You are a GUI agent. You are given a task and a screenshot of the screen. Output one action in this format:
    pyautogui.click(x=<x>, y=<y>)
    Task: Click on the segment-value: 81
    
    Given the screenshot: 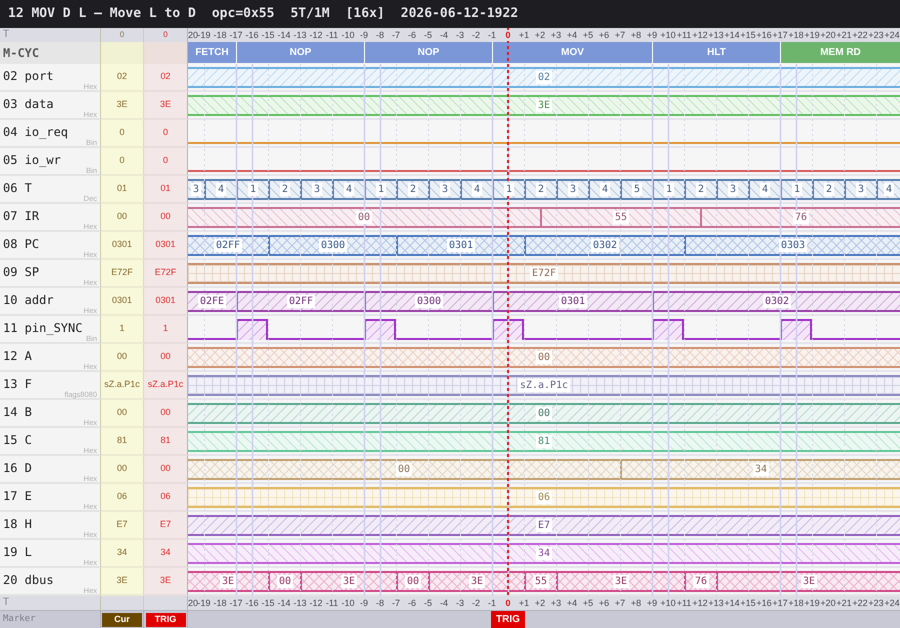 What is the action you would take?
    pyautogui.click(x=544, y=441)
    